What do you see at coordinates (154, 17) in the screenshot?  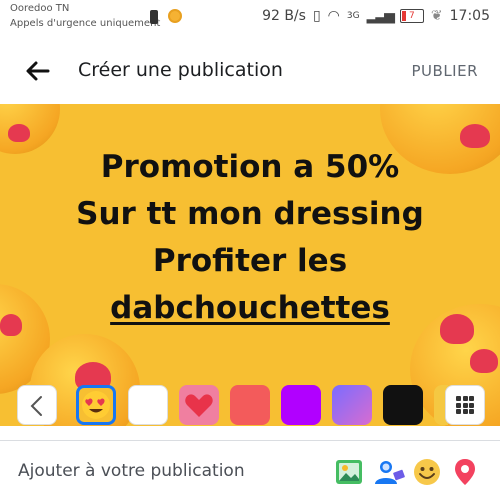 I see `sim-alert-icon` at bounding box center [154, 17].